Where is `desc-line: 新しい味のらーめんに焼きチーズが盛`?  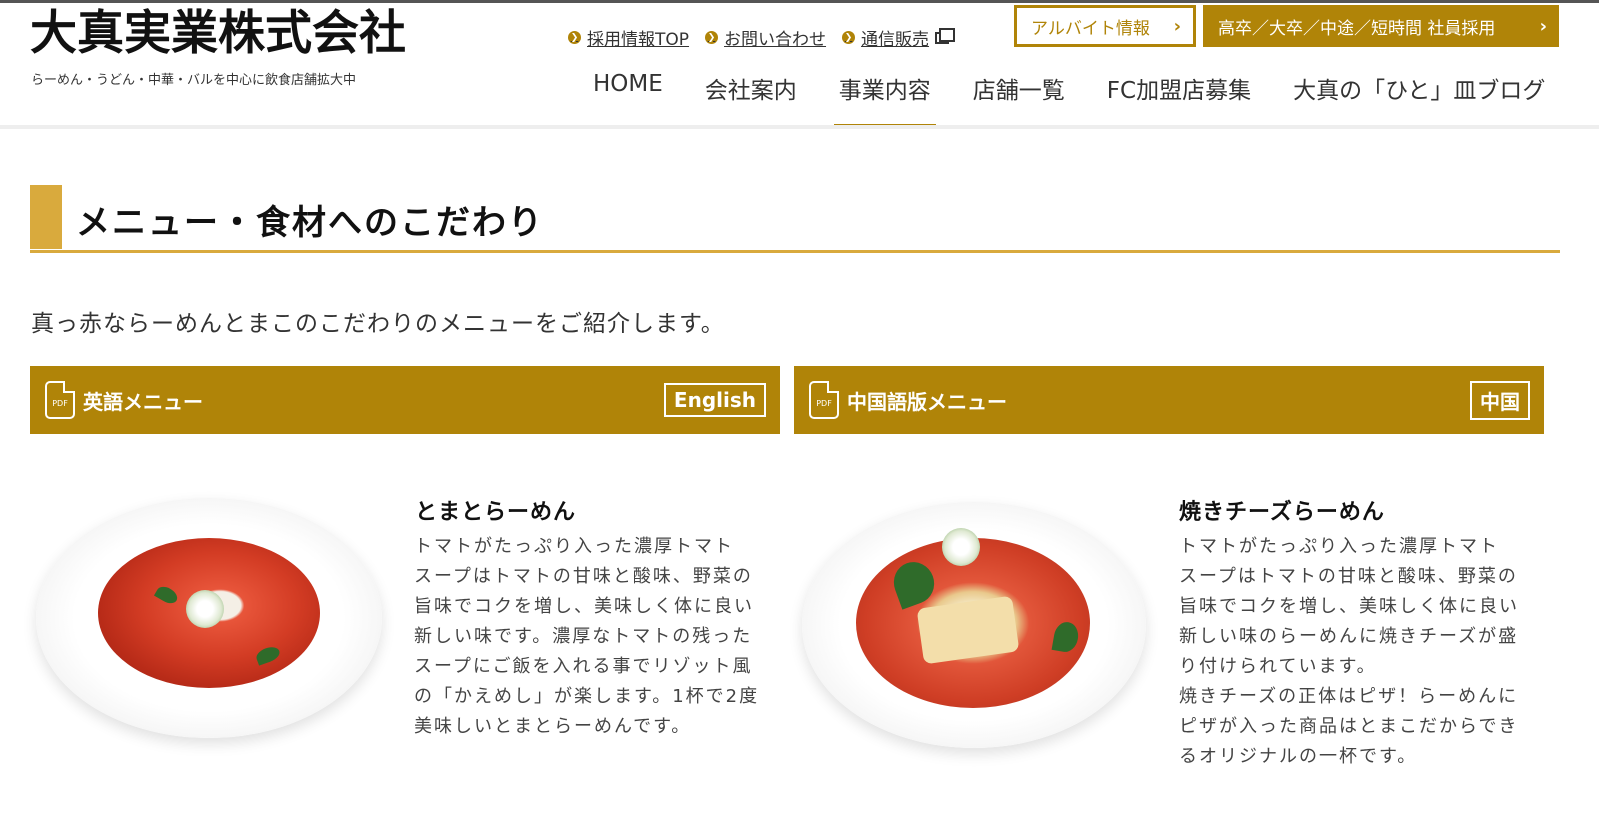 desc-line: 新しい味のらーめんに焼きチーズが盛 is located at coordinates (1349, 636).